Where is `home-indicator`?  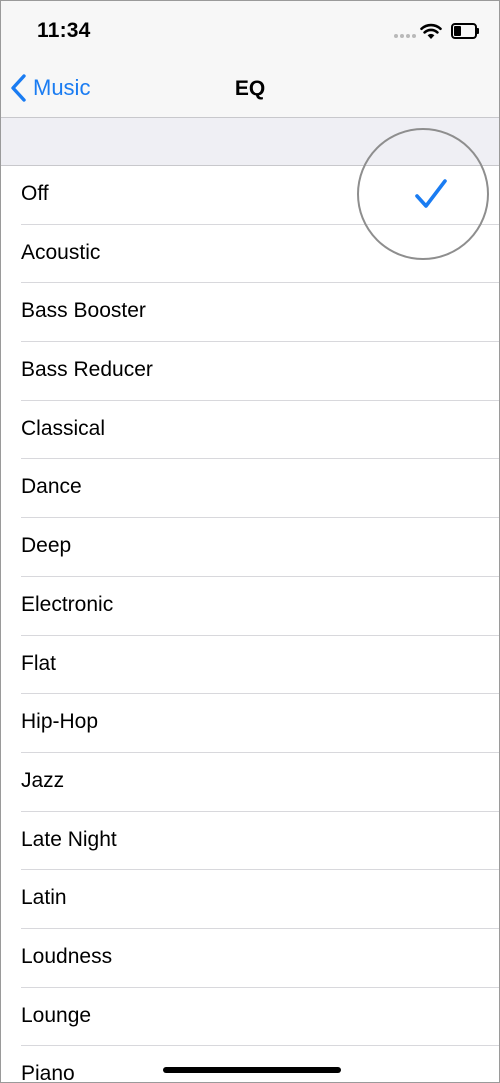 home-indicator is located at coordinates (252, 1070).